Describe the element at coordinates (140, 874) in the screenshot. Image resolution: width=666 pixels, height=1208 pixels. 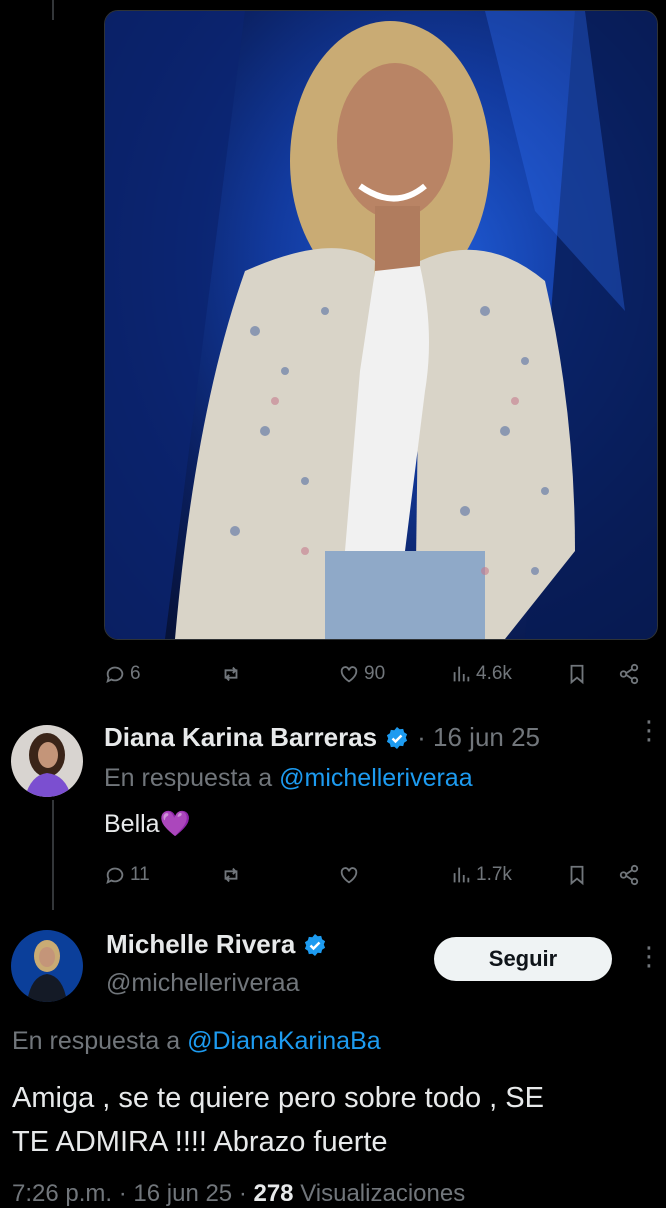
I see `reply-count: 11` at that location.